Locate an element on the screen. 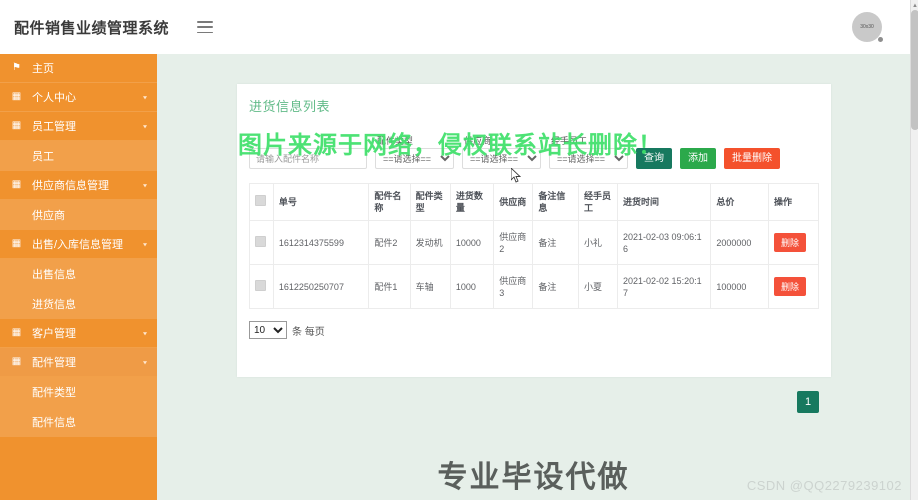 The width and height of the screenshot is (918, 500). part-type-select: ==请选择== is located at coordinates (414, 158).